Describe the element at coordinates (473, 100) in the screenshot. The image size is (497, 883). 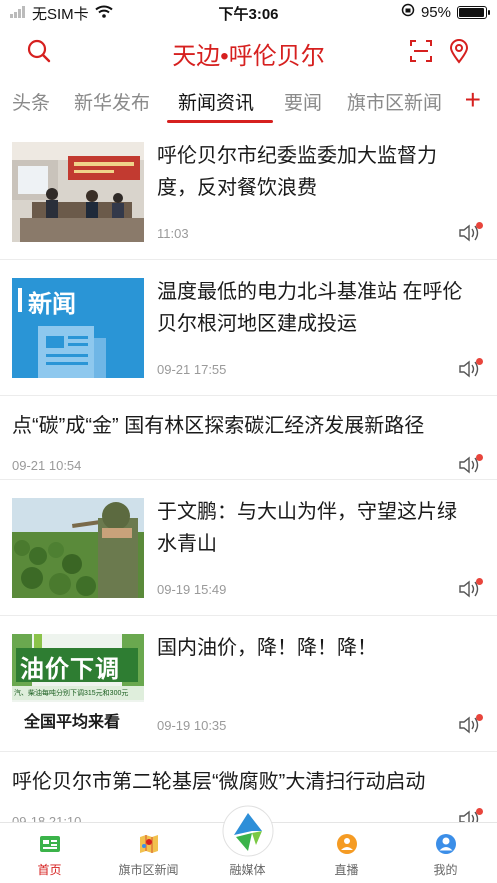
I see `add-channel-icon: +` at that location.